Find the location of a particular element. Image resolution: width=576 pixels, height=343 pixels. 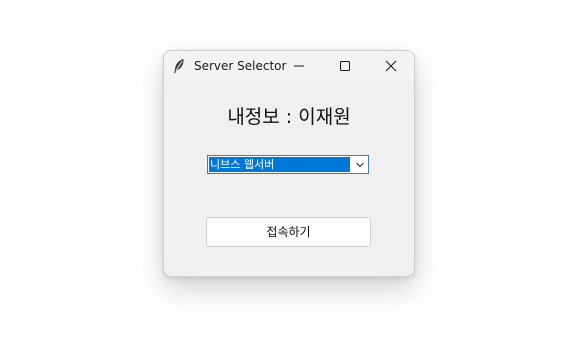

feather-icon is located at coordinates (179, 66).